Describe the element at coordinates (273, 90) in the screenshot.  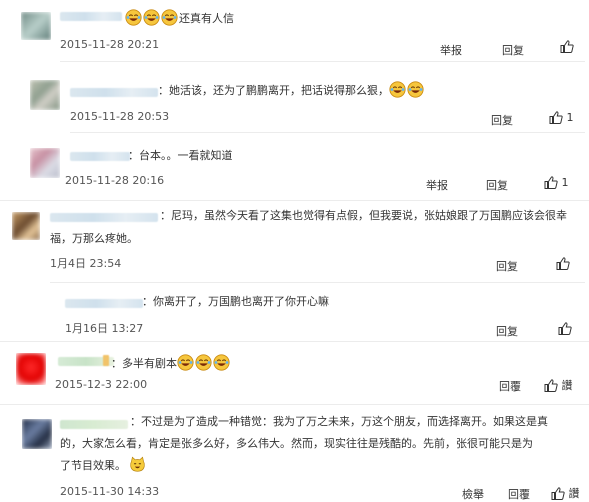
I see `comment-body: ：她活该，还为了鹏鹏离开，把话说得那么狠，` at that location.